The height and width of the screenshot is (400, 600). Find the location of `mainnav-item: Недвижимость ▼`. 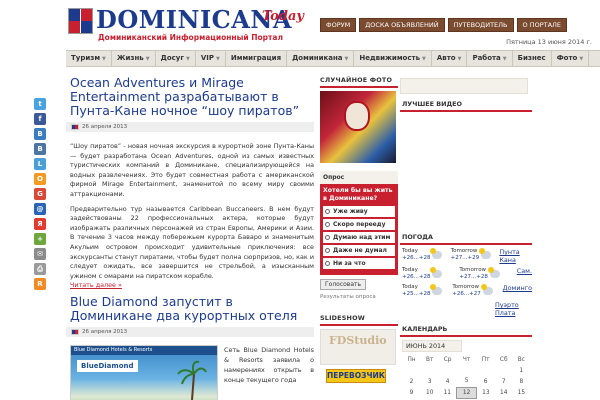

mainnav-item: Недвижимость ▼ is located at coordinates (393, 58).